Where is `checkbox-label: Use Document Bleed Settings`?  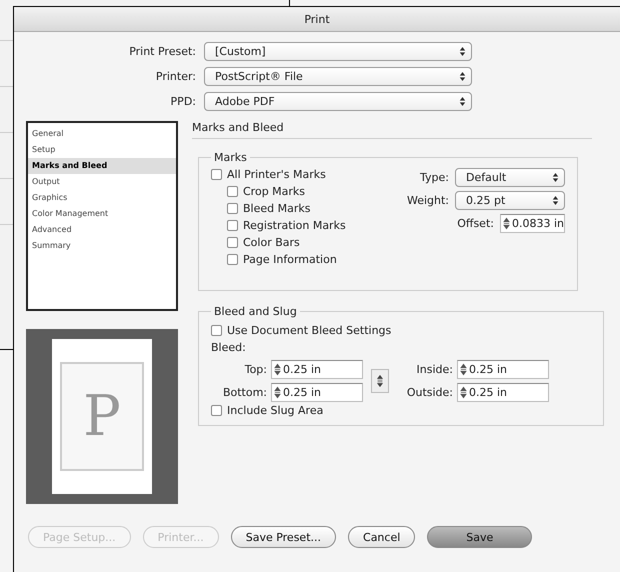 checkbox-label: Use Document Bleed Settings is located at coordinates (309, 330).